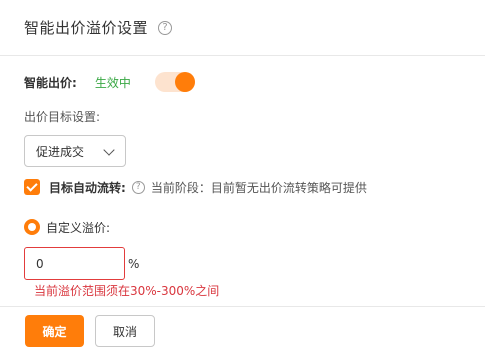 This screenshot has width=485, height=360. Describe the element at coordinates (74, 263) in the screenshot. I see `premium-percent-input` at that location.